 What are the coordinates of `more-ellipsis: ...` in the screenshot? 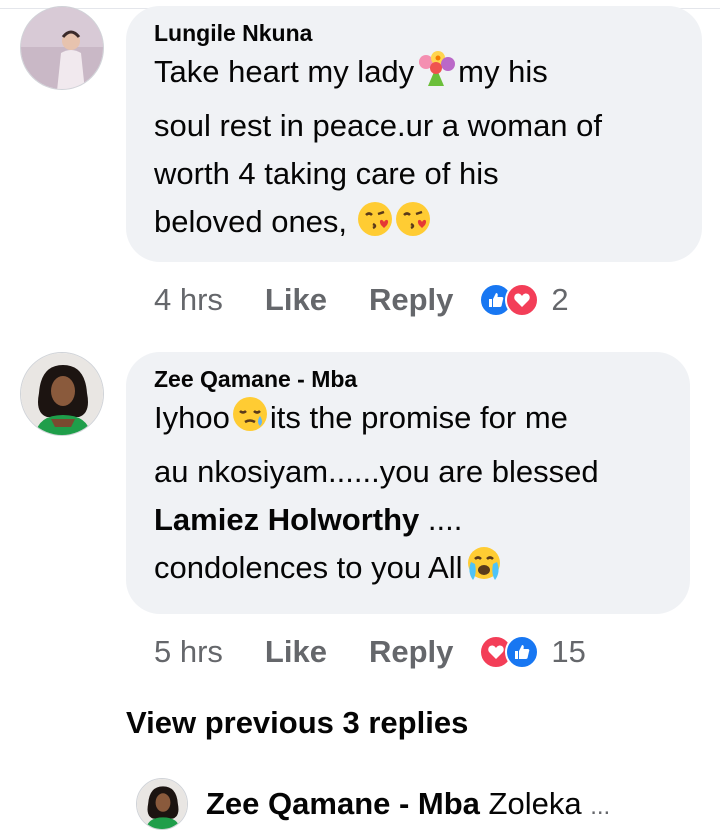 It's located at (600, 806).